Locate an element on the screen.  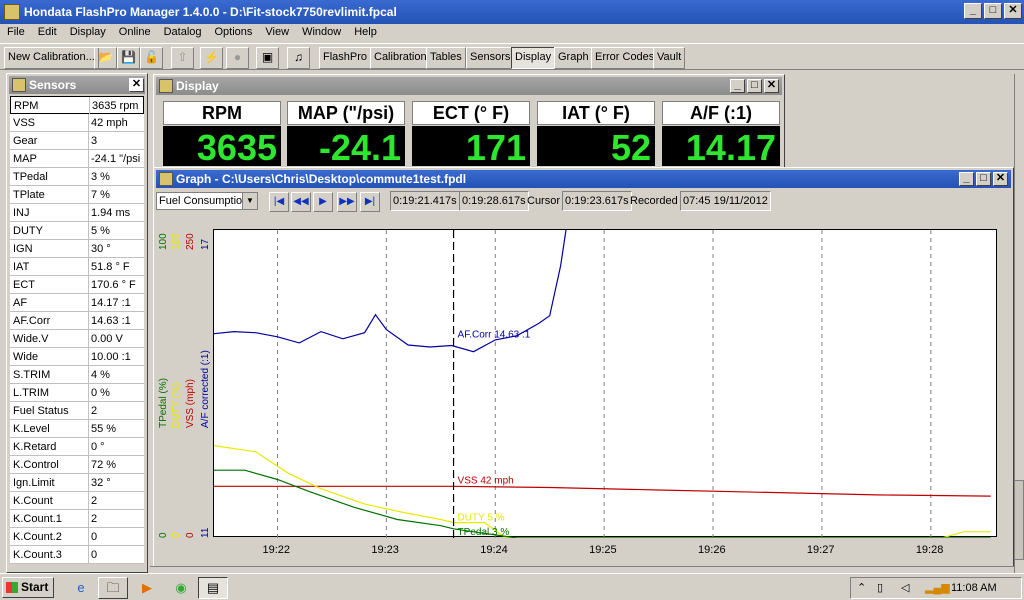
sensor-name: Ign.Limit is located at coordinates (34, 483).